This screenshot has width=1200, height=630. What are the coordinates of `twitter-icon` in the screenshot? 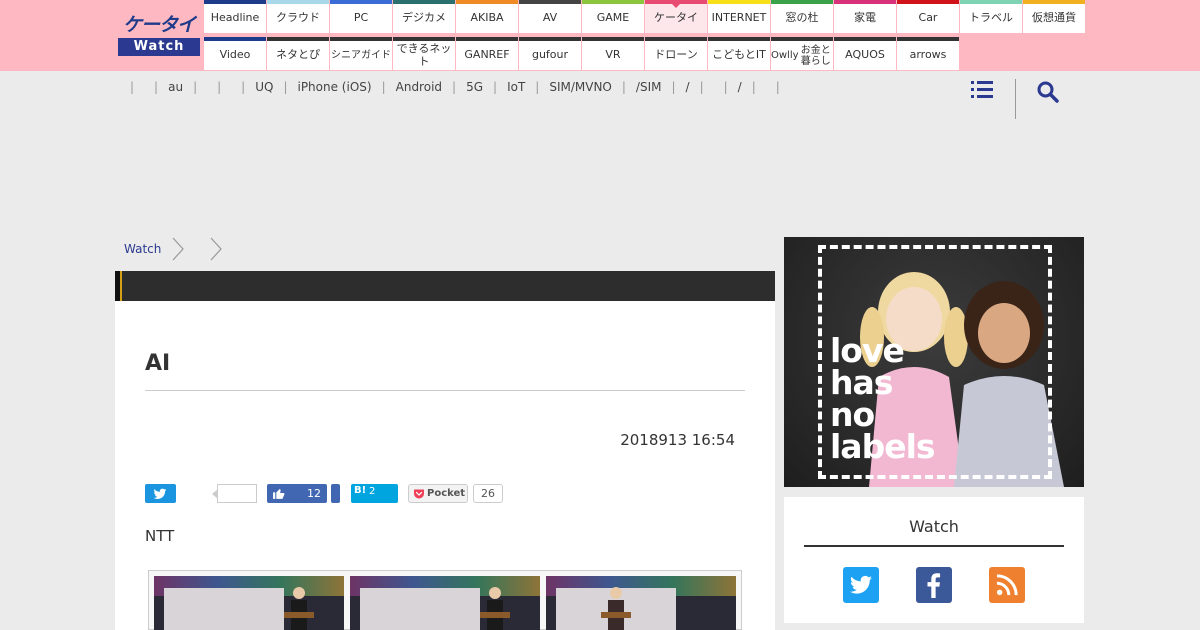 It's located at (861, 584).